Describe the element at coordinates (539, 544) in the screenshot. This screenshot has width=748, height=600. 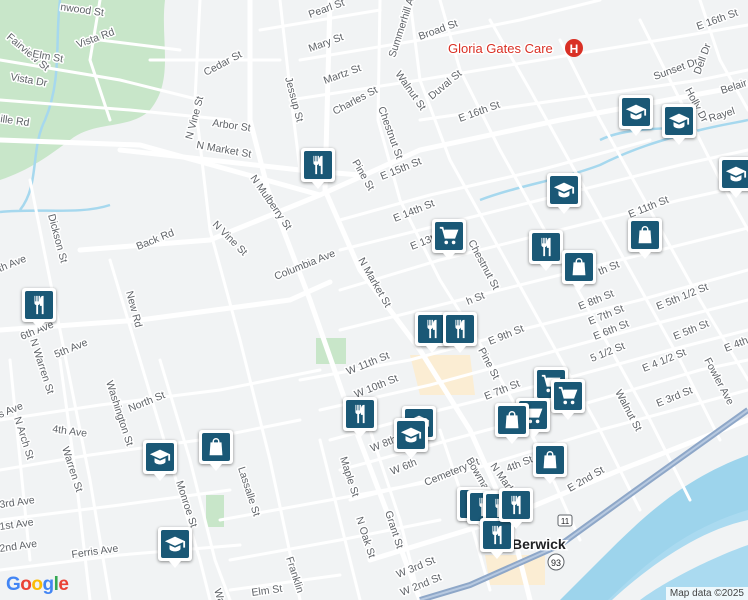
I see `city-label: Berwick` at that location.